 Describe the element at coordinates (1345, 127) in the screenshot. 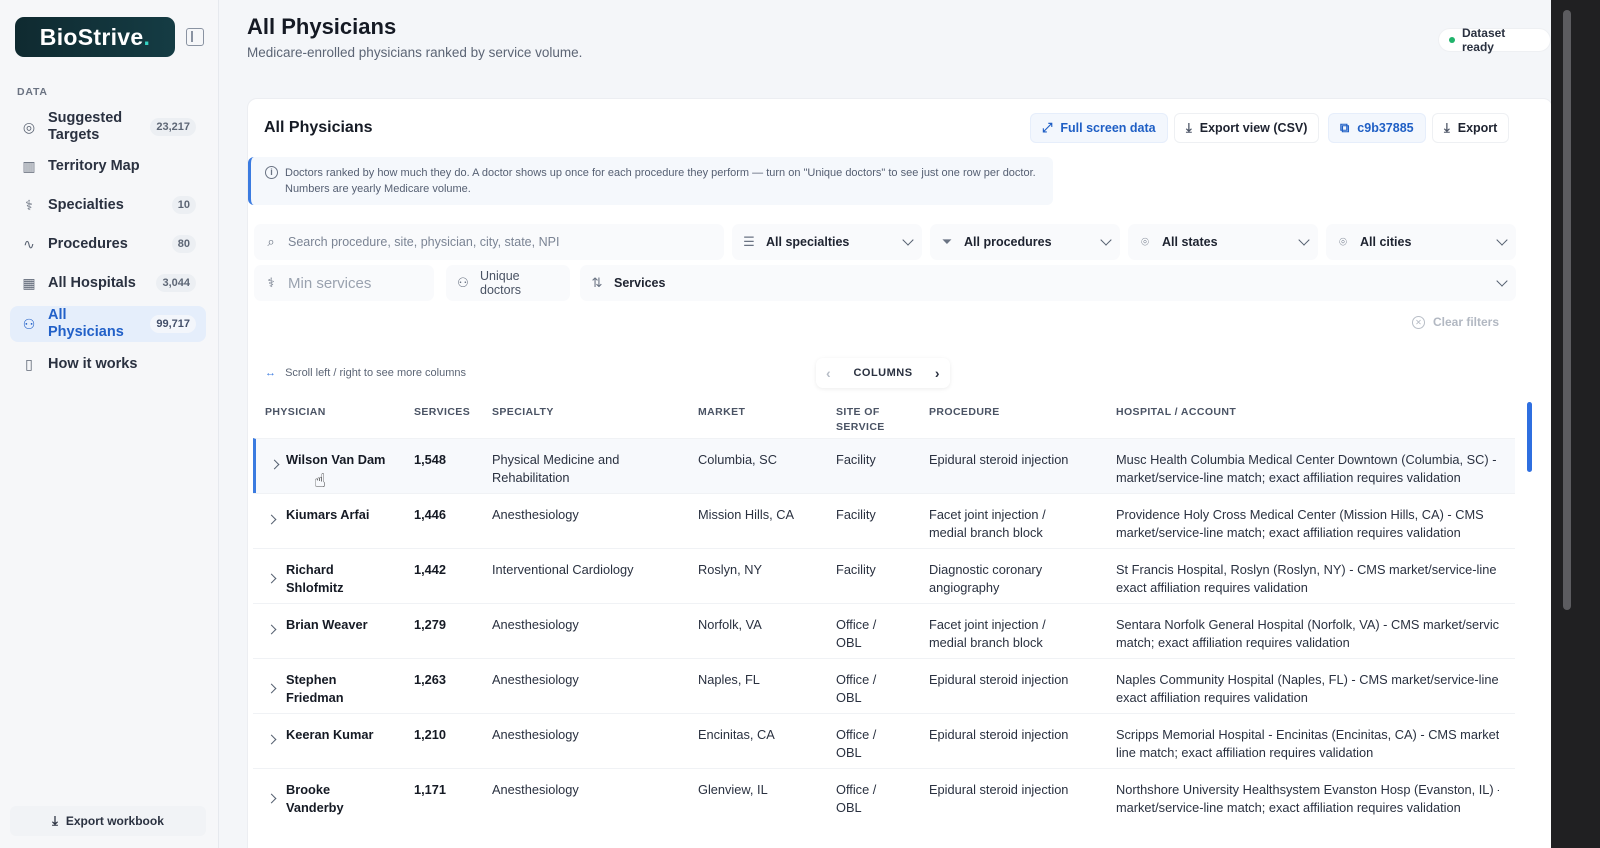

I see `copy-icon: ⧉` at that location.